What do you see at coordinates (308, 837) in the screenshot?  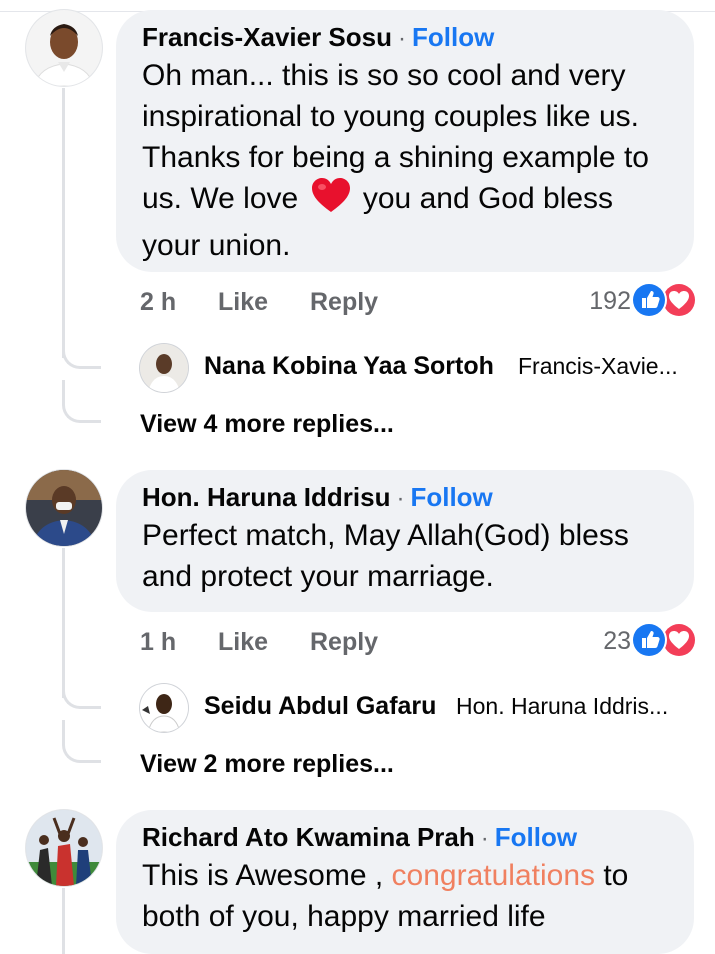 I see `comment-author: Richard Ato Kwamina Prah` at bounding box center [308, 837].